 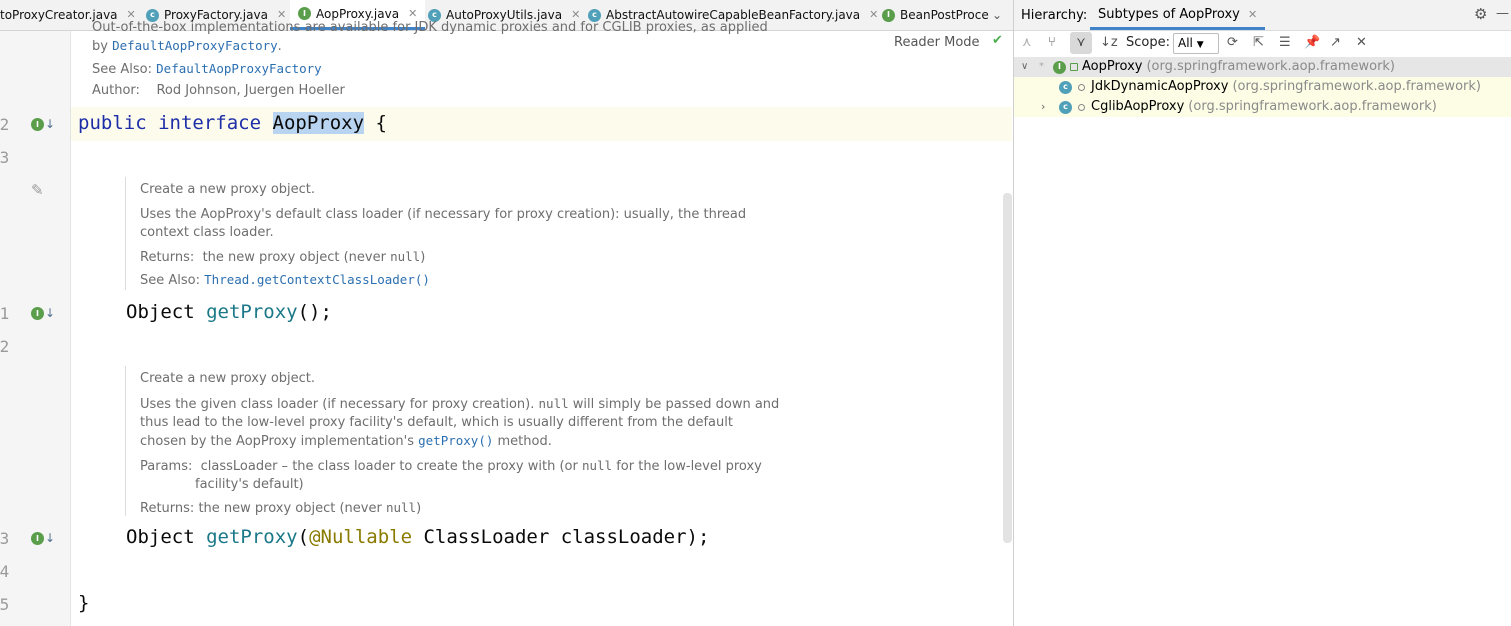 I want to click on reader-mode-toggle: Reader Mode, so click(x=937, y=42).